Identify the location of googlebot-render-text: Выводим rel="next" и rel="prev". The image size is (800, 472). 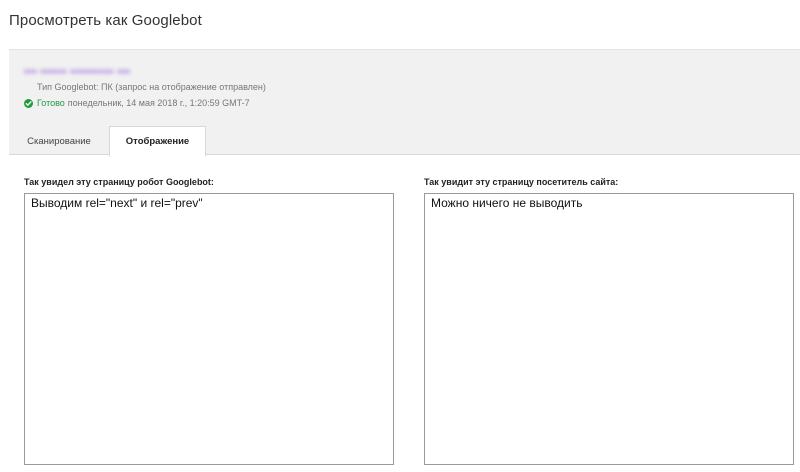
(117, 203).